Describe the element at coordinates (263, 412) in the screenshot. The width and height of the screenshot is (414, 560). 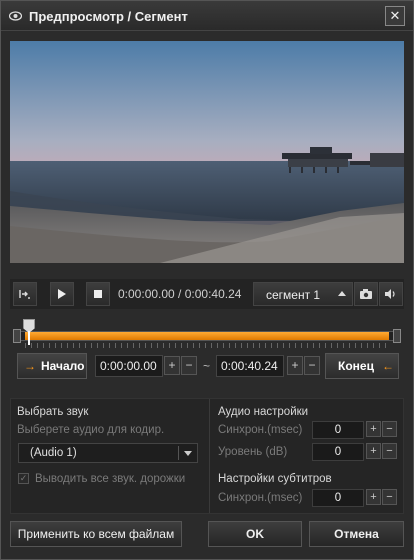
I see `audio-settings-heading: Аудио настройки` at that location.